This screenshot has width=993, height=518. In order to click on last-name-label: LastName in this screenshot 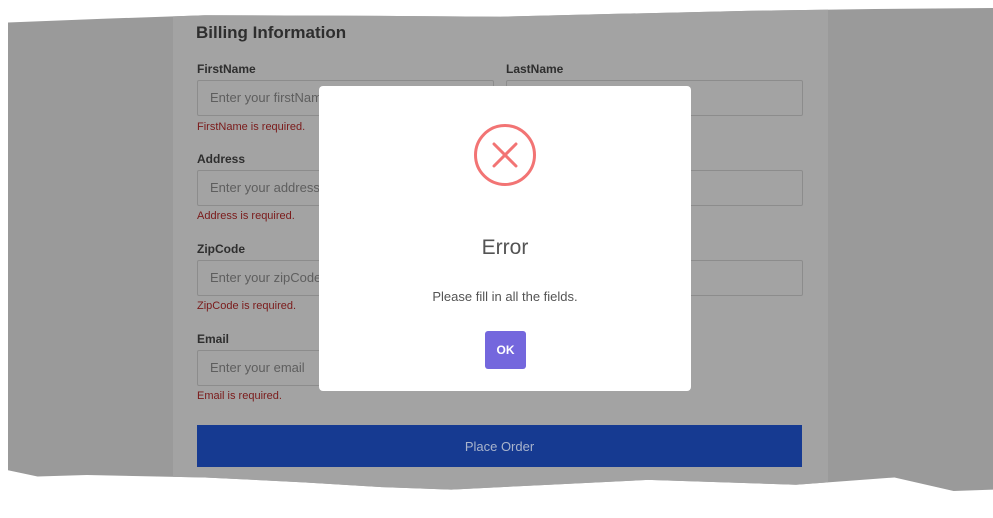, I will do `click(535, 69)`.